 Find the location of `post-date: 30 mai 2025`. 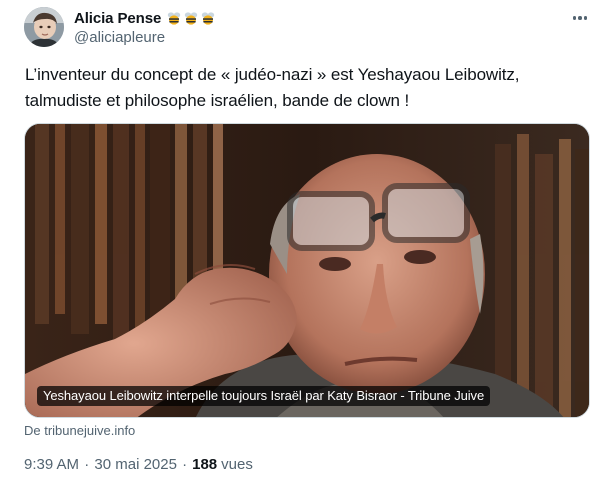

post-date: 30 mai 2025 is located at coordinates (135, 464).